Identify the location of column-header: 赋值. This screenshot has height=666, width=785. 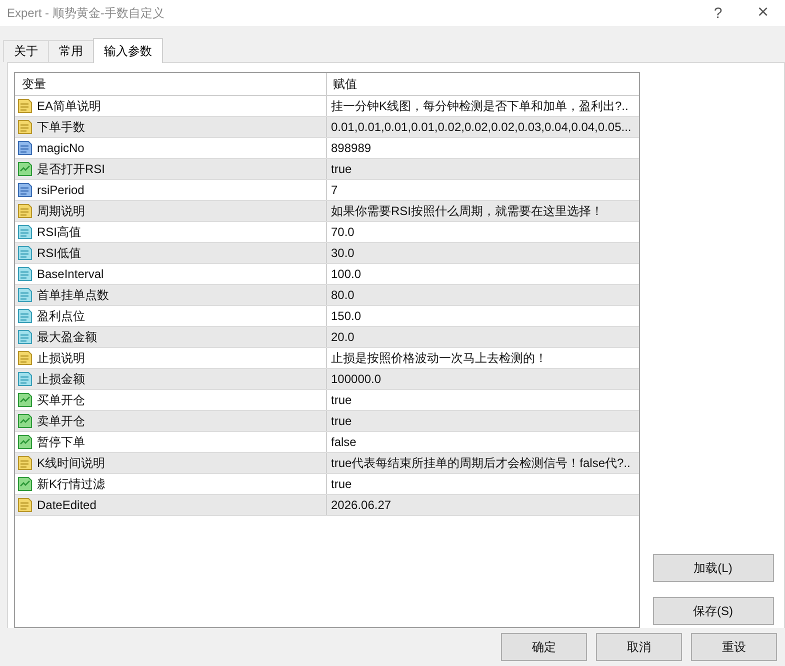
(483, 84).